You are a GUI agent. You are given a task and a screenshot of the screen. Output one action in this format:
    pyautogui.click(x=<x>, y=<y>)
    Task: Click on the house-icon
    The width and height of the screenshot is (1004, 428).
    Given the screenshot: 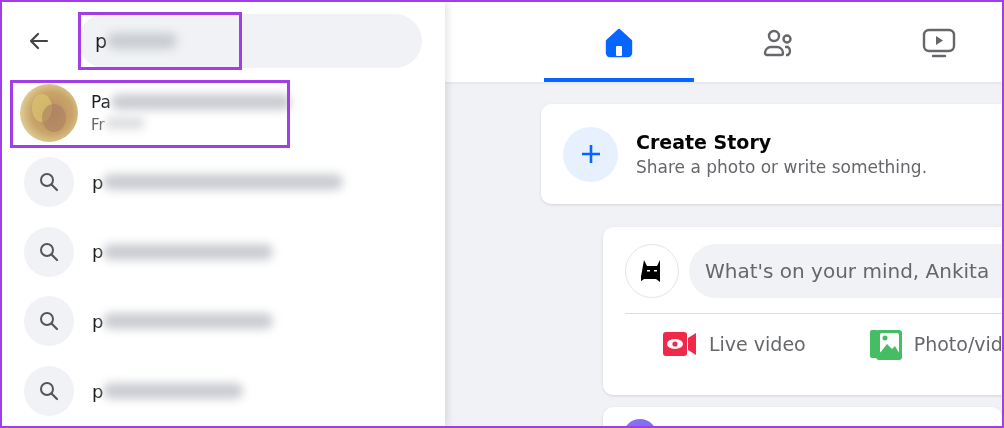 What is the action you would take?
    pyautogui.click(x=619, y=42)
    